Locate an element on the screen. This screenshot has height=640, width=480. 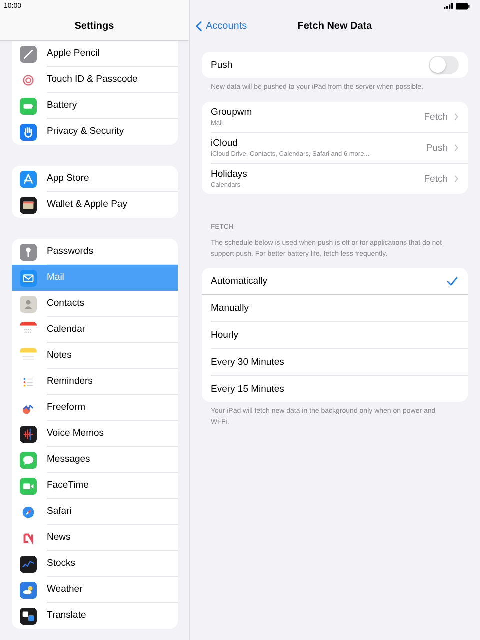
page-title: Fetch New Data is located at coordinates (335, 26).